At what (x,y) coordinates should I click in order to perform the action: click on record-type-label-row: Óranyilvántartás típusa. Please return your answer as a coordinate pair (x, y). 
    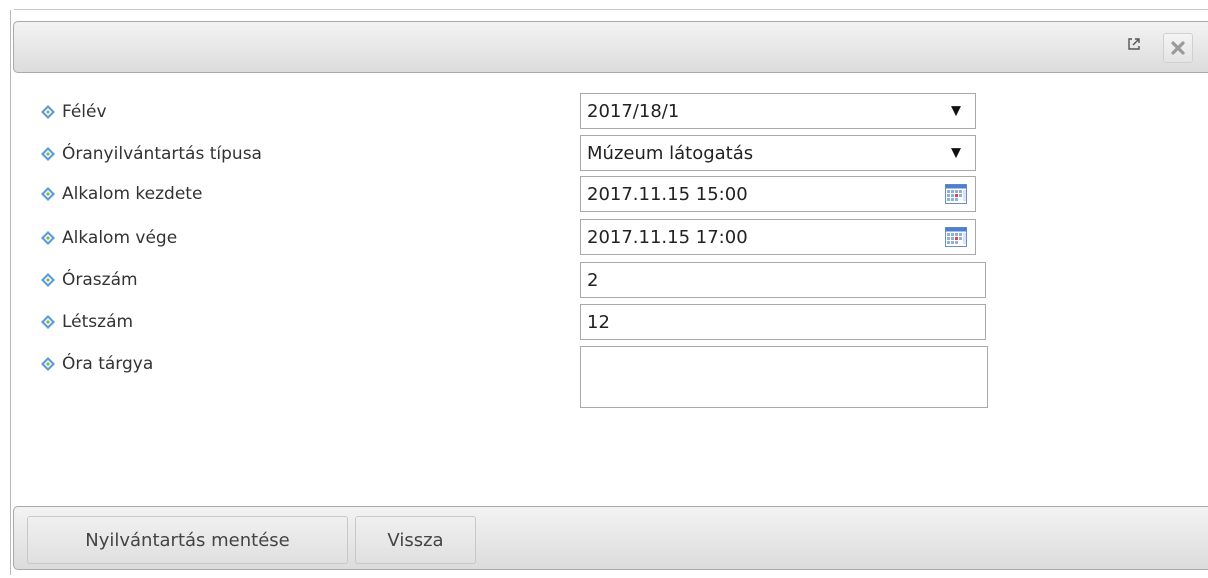
    Looking at the image, I should click on (151, 154).